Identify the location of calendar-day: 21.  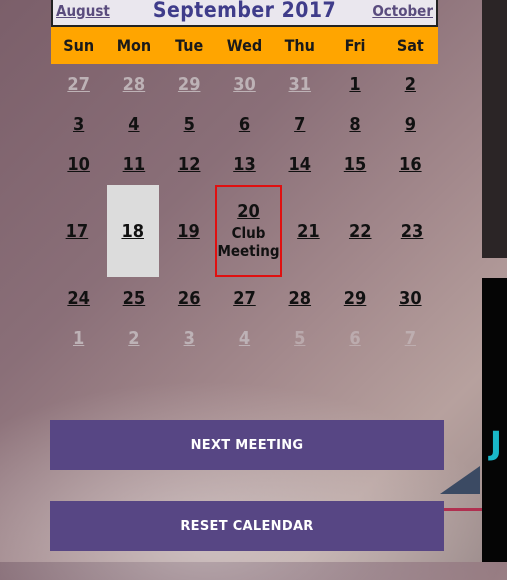
(309, 231).